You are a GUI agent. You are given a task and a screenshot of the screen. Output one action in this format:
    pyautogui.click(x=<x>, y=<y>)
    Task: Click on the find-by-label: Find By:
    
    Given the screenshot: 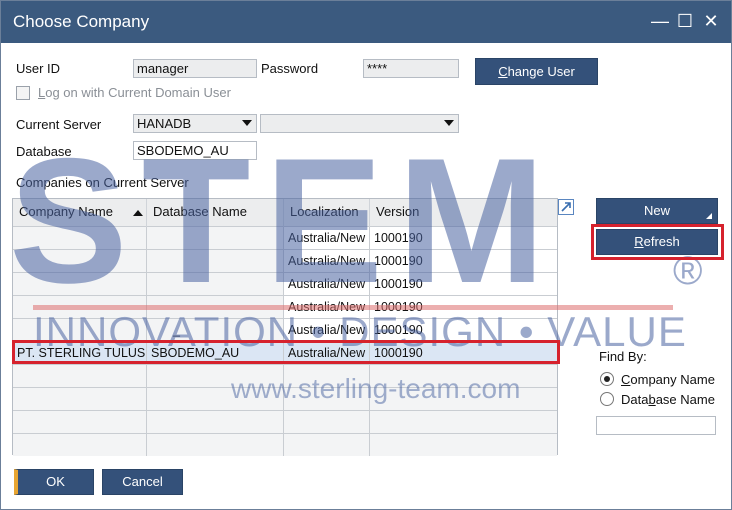 What is the action you would take?
    pyautogui.click(x=623, y=356)
    